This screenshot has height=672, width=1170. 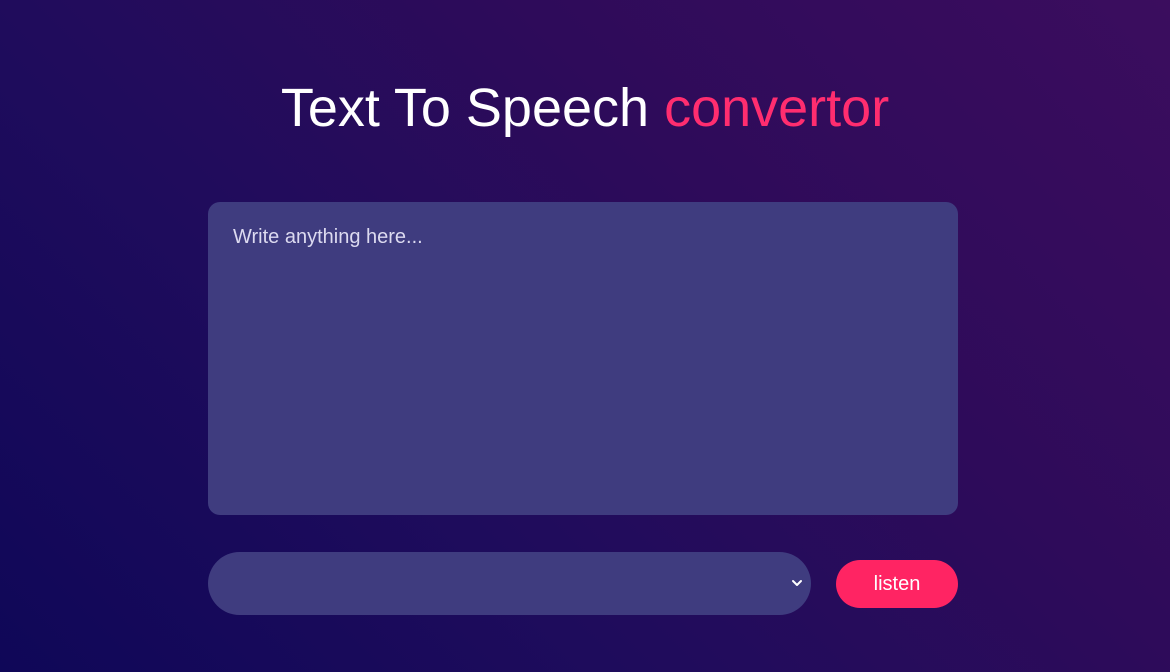 I want to click on voice-select-wrapper, so click(x=509, y=583).